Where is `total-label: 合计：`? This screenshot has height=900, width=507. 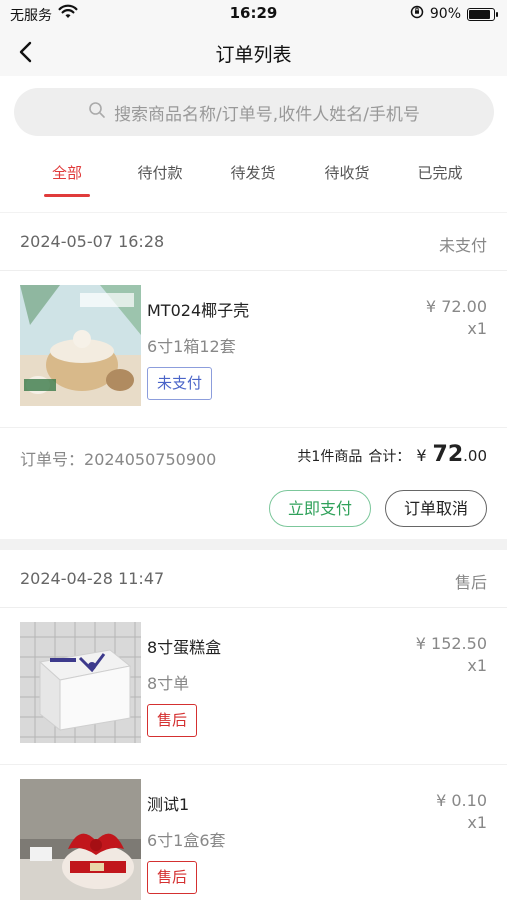 total-label: 合计： is located at coordinates (389, 457).